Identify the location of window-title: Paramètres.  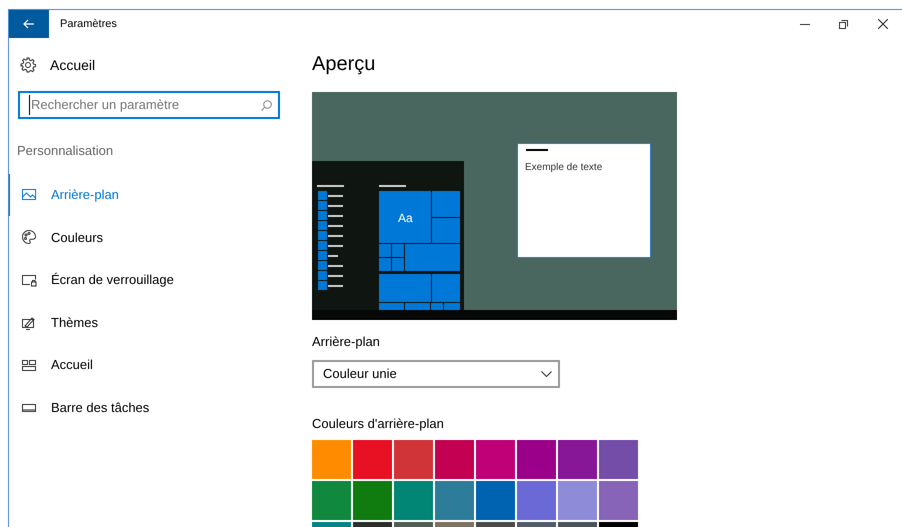
(89, 24).